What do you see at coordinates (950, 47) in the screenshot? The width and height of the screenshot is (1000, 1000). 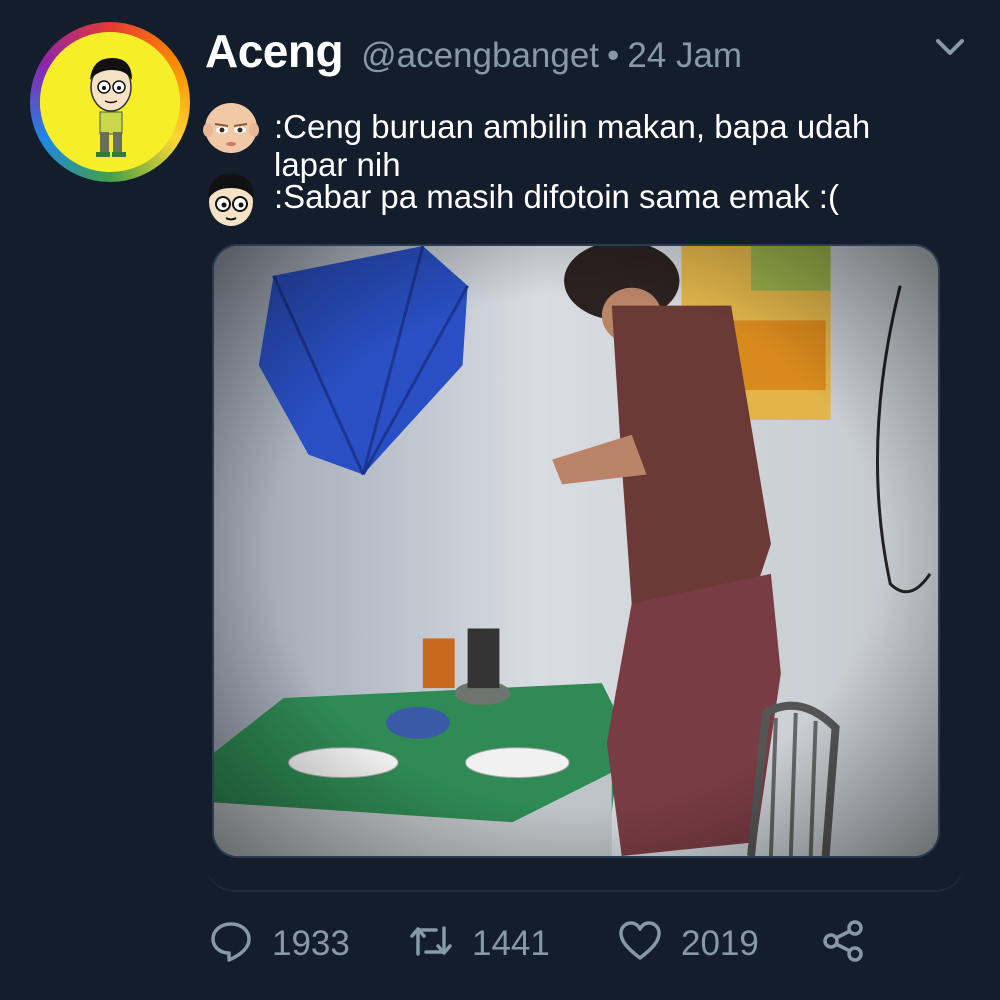 I see `chevron-down-icon` at bounding box center [950, 47].